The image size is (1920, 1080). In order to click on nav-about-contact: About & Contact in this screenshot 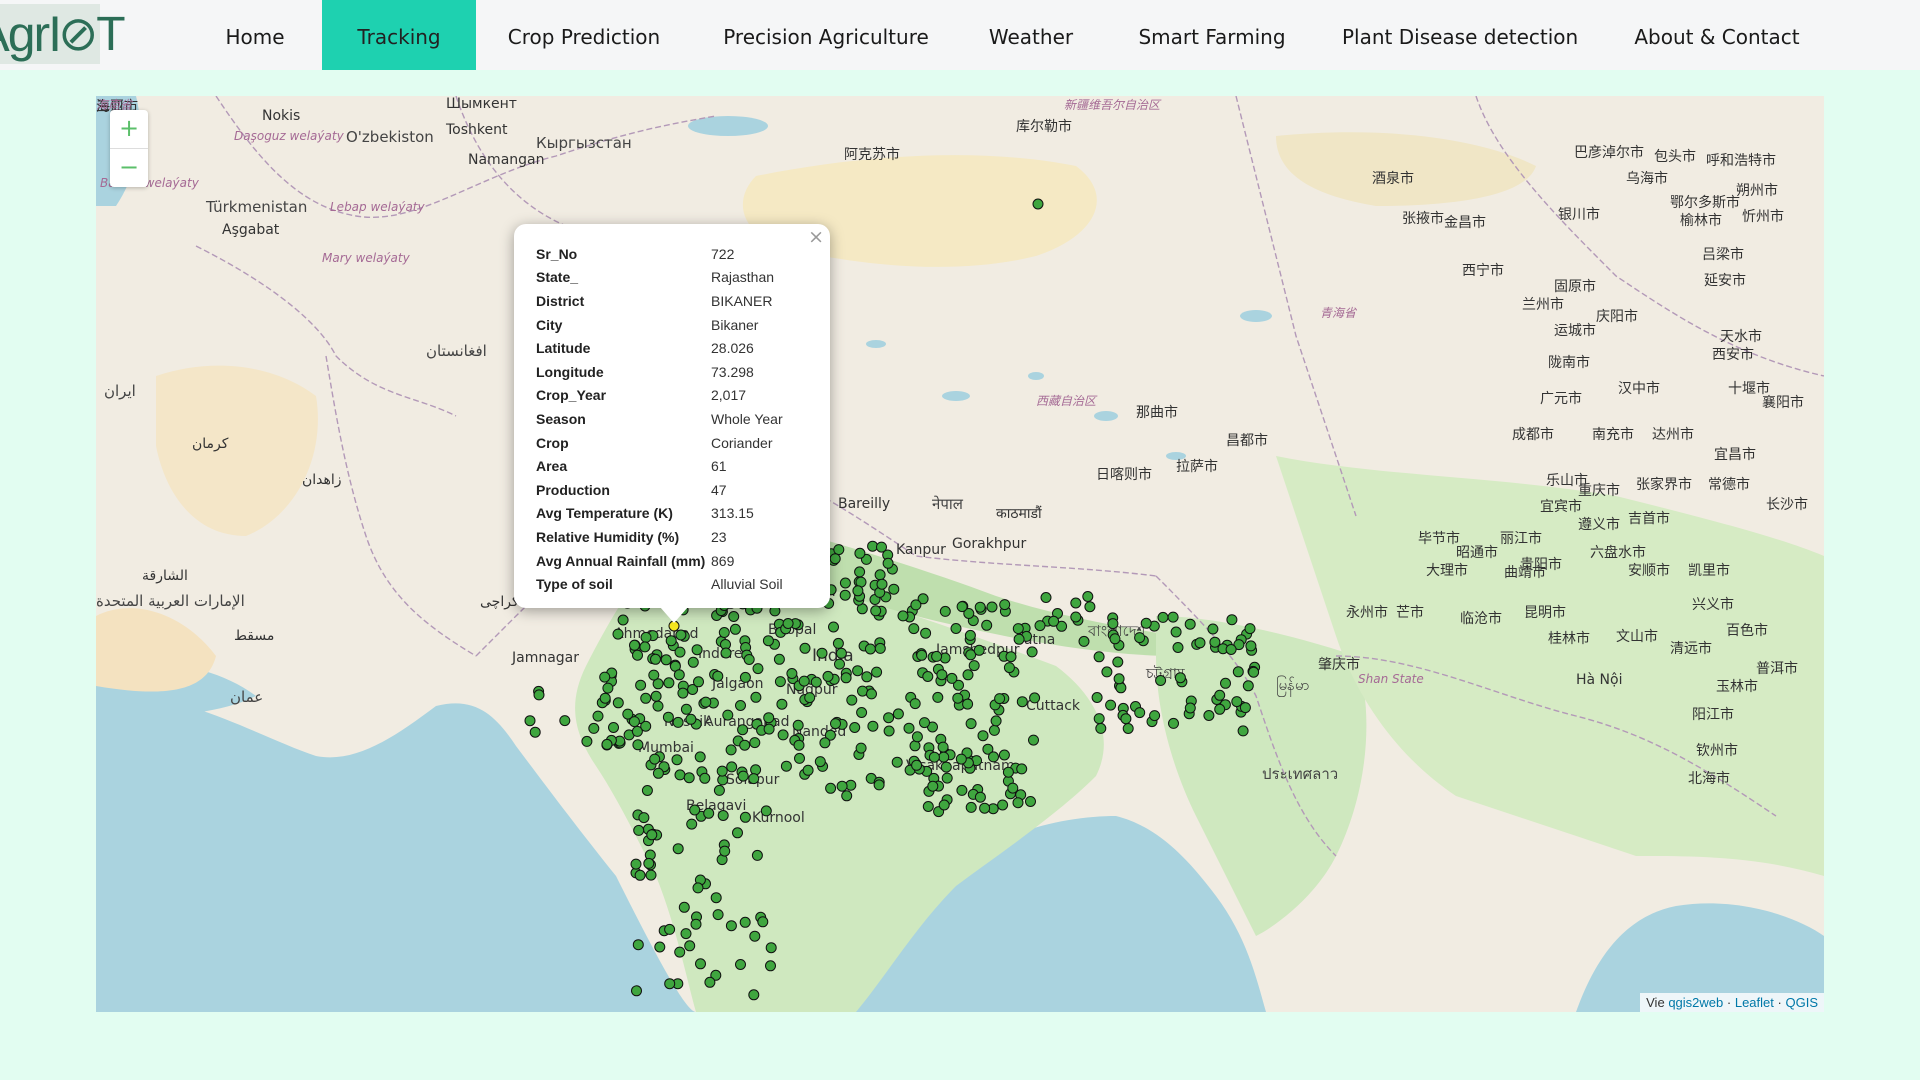, I will do `click(1717, 35)`.